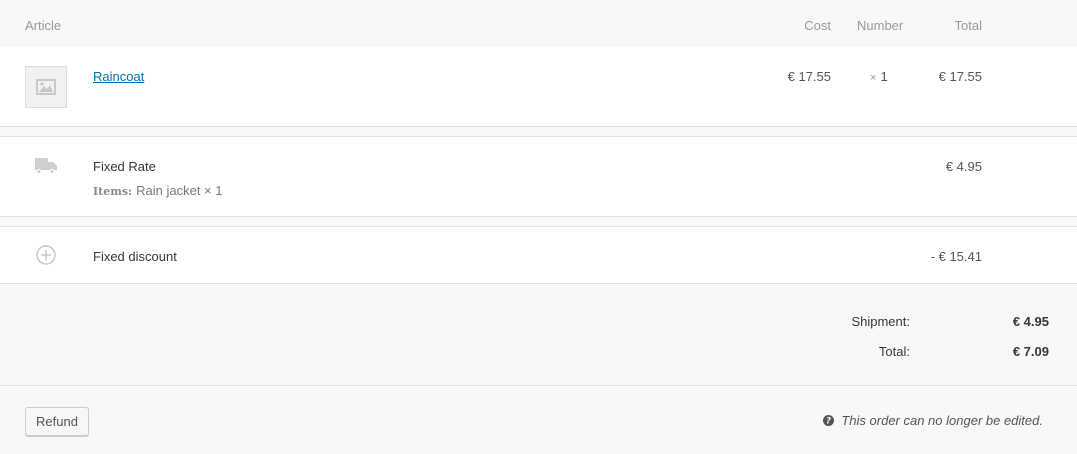 The image size is (1077, 454). What do you see at coordinates (43, 25) in the screenshot?
I see `column-header-article: Article` at bounding box center [43, 25].